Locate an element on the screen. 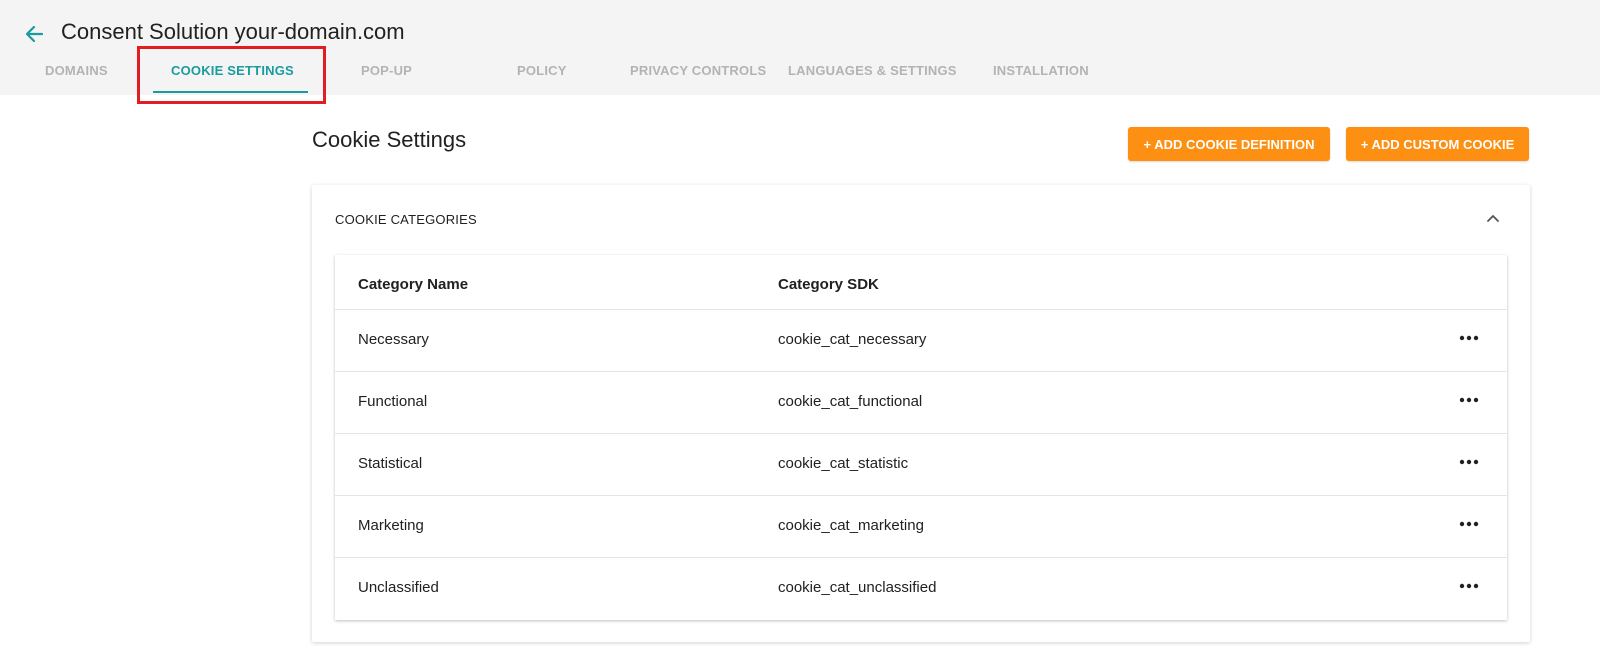 The image size is (1600, 651). category-name-cell: Statistical is located at coordinates (390, 463).